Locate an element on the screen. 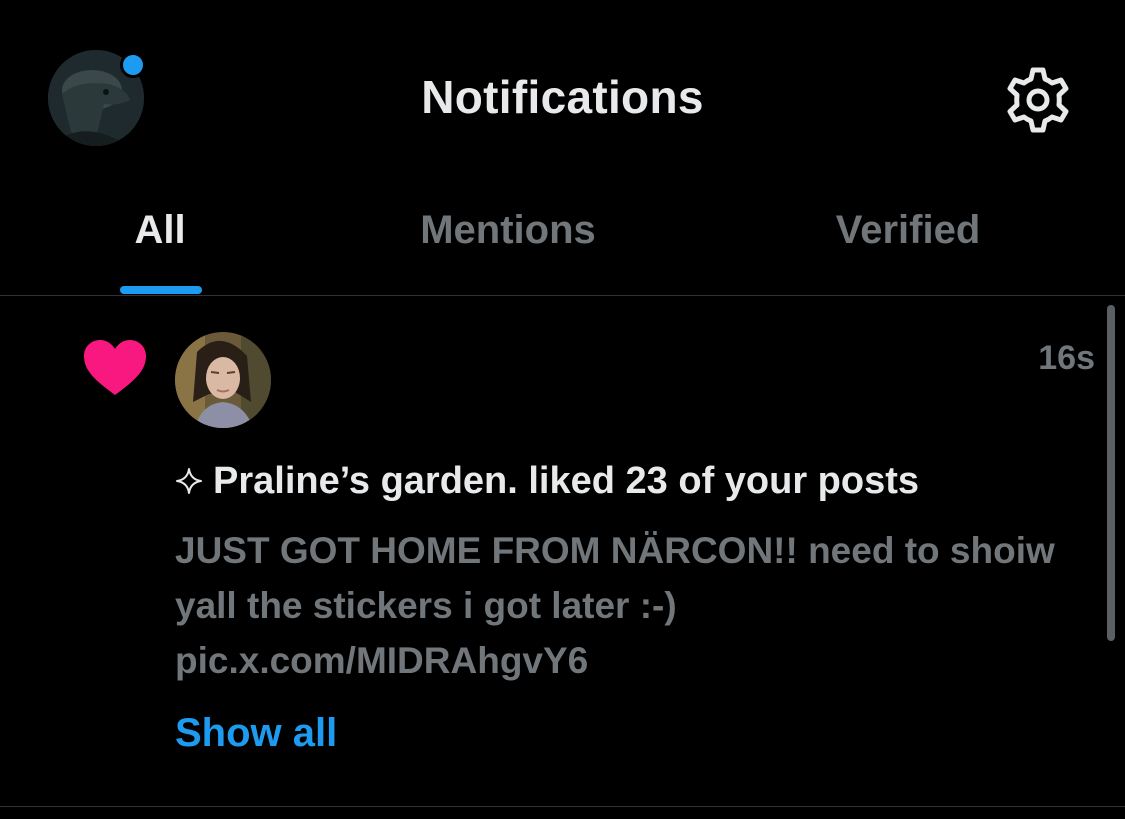 This screenshot has width=1125, height=819. sparkle-icon is located at coordinates (189, 481).